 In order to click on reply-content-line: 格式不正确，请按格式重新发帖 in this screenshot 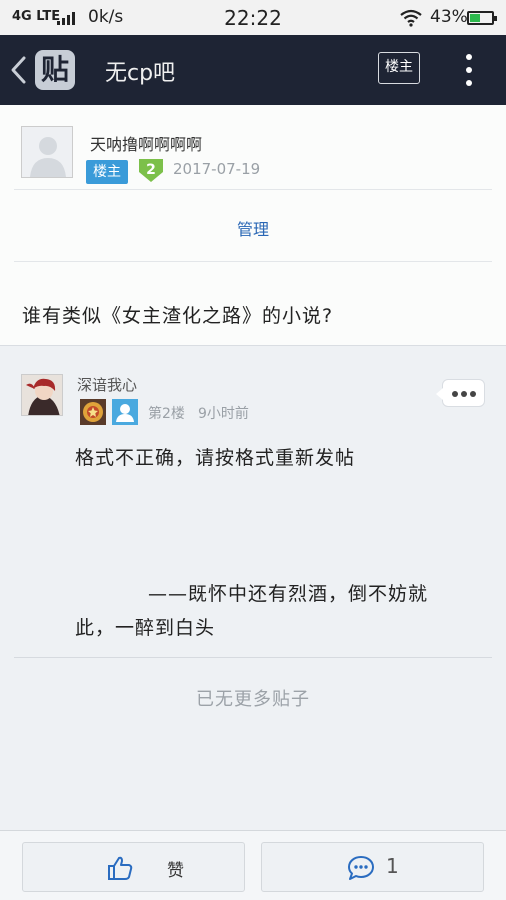, I will do `click(215, 458)`.